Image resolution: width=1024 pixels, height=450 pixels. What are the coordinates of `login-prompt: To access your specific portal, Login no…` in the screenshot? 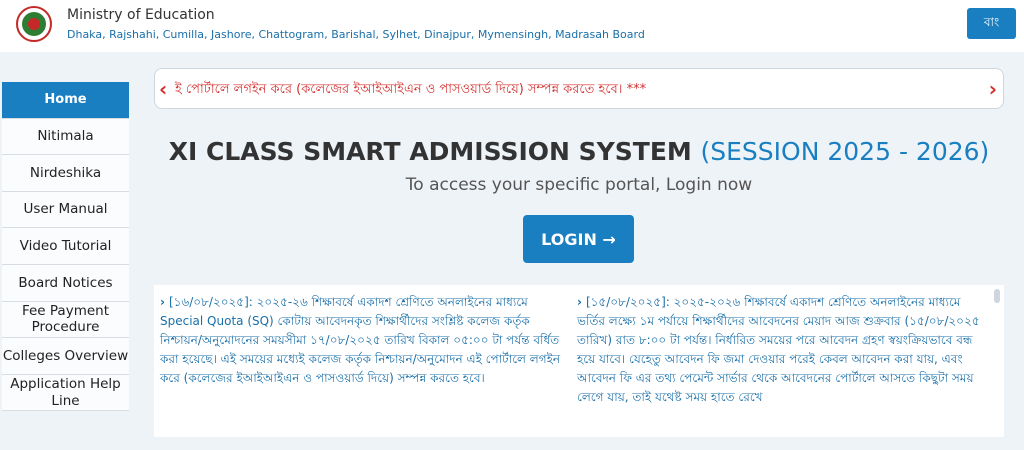 It's located at (579, 185).